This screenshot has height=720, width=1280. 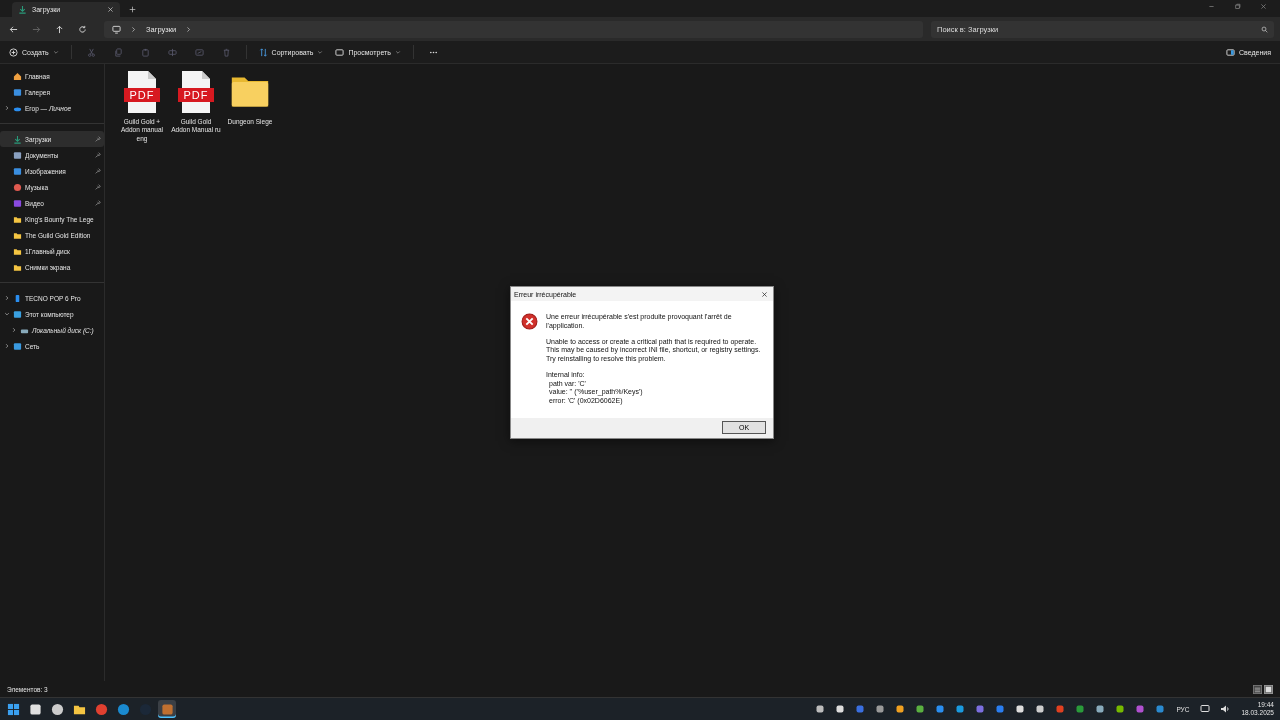 I want to click on speaker-icon, so click(x=1225, y=709).